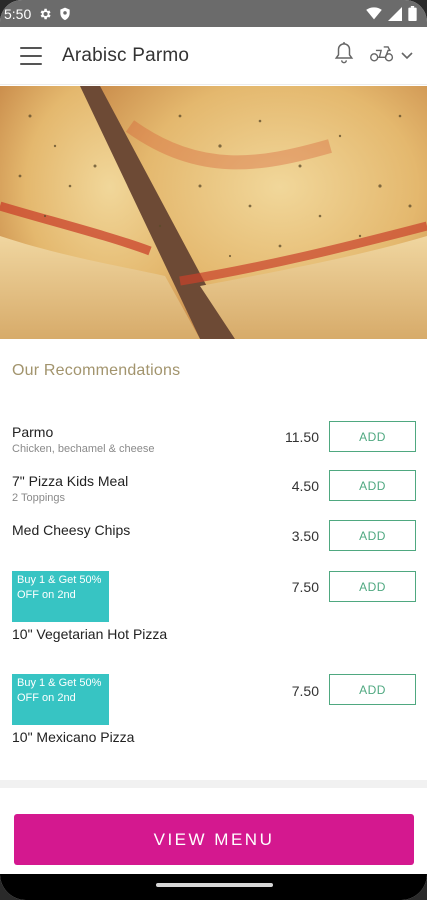  What do you see at coordinates (214, 839) in the screenshot?
I see `view-menu-button: VIEW MENU` at bounding box center [214, 839].